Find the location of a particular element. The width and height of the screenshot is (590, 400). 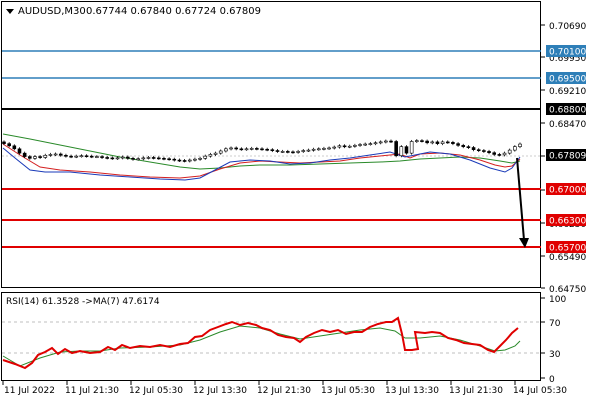

svg-text: 0.65700 is located at coordinates (567, 249).